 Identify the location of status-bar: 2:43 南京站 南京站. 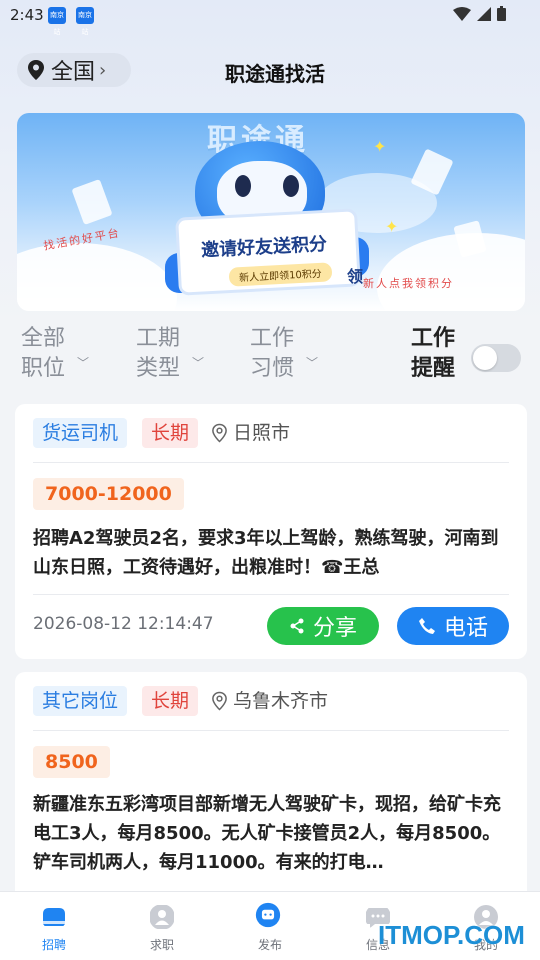
(270, 18).